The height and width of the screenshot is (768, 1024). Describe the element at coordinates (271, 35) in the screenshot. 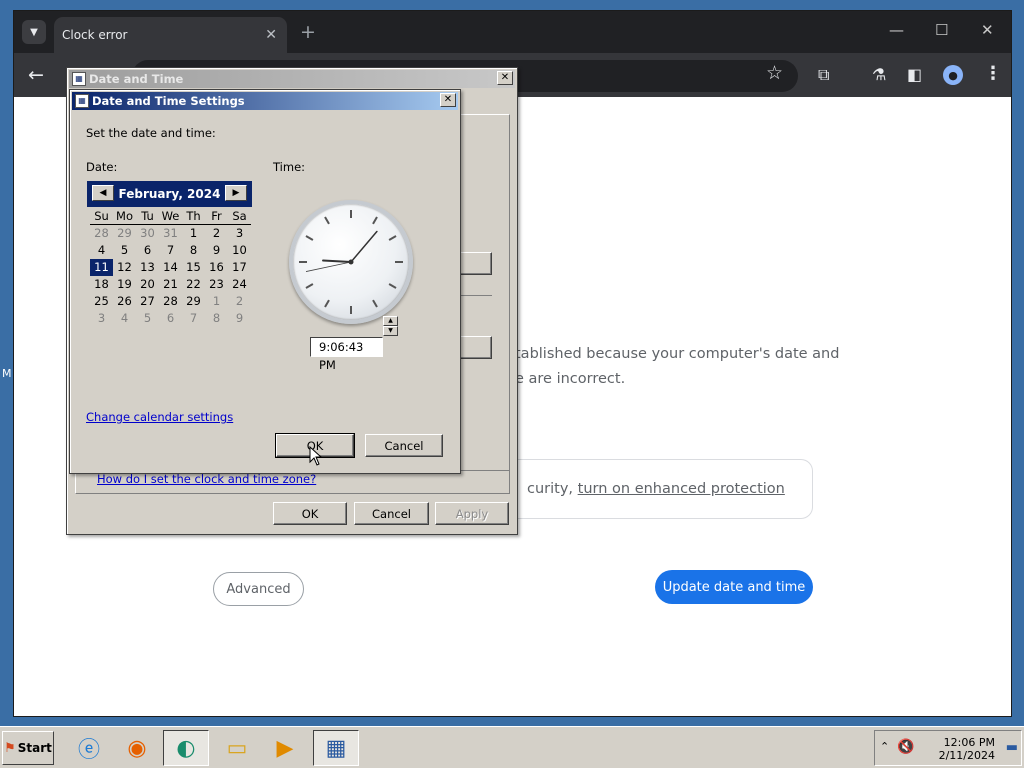

I see `tab-close-icon: ✕` at that location.